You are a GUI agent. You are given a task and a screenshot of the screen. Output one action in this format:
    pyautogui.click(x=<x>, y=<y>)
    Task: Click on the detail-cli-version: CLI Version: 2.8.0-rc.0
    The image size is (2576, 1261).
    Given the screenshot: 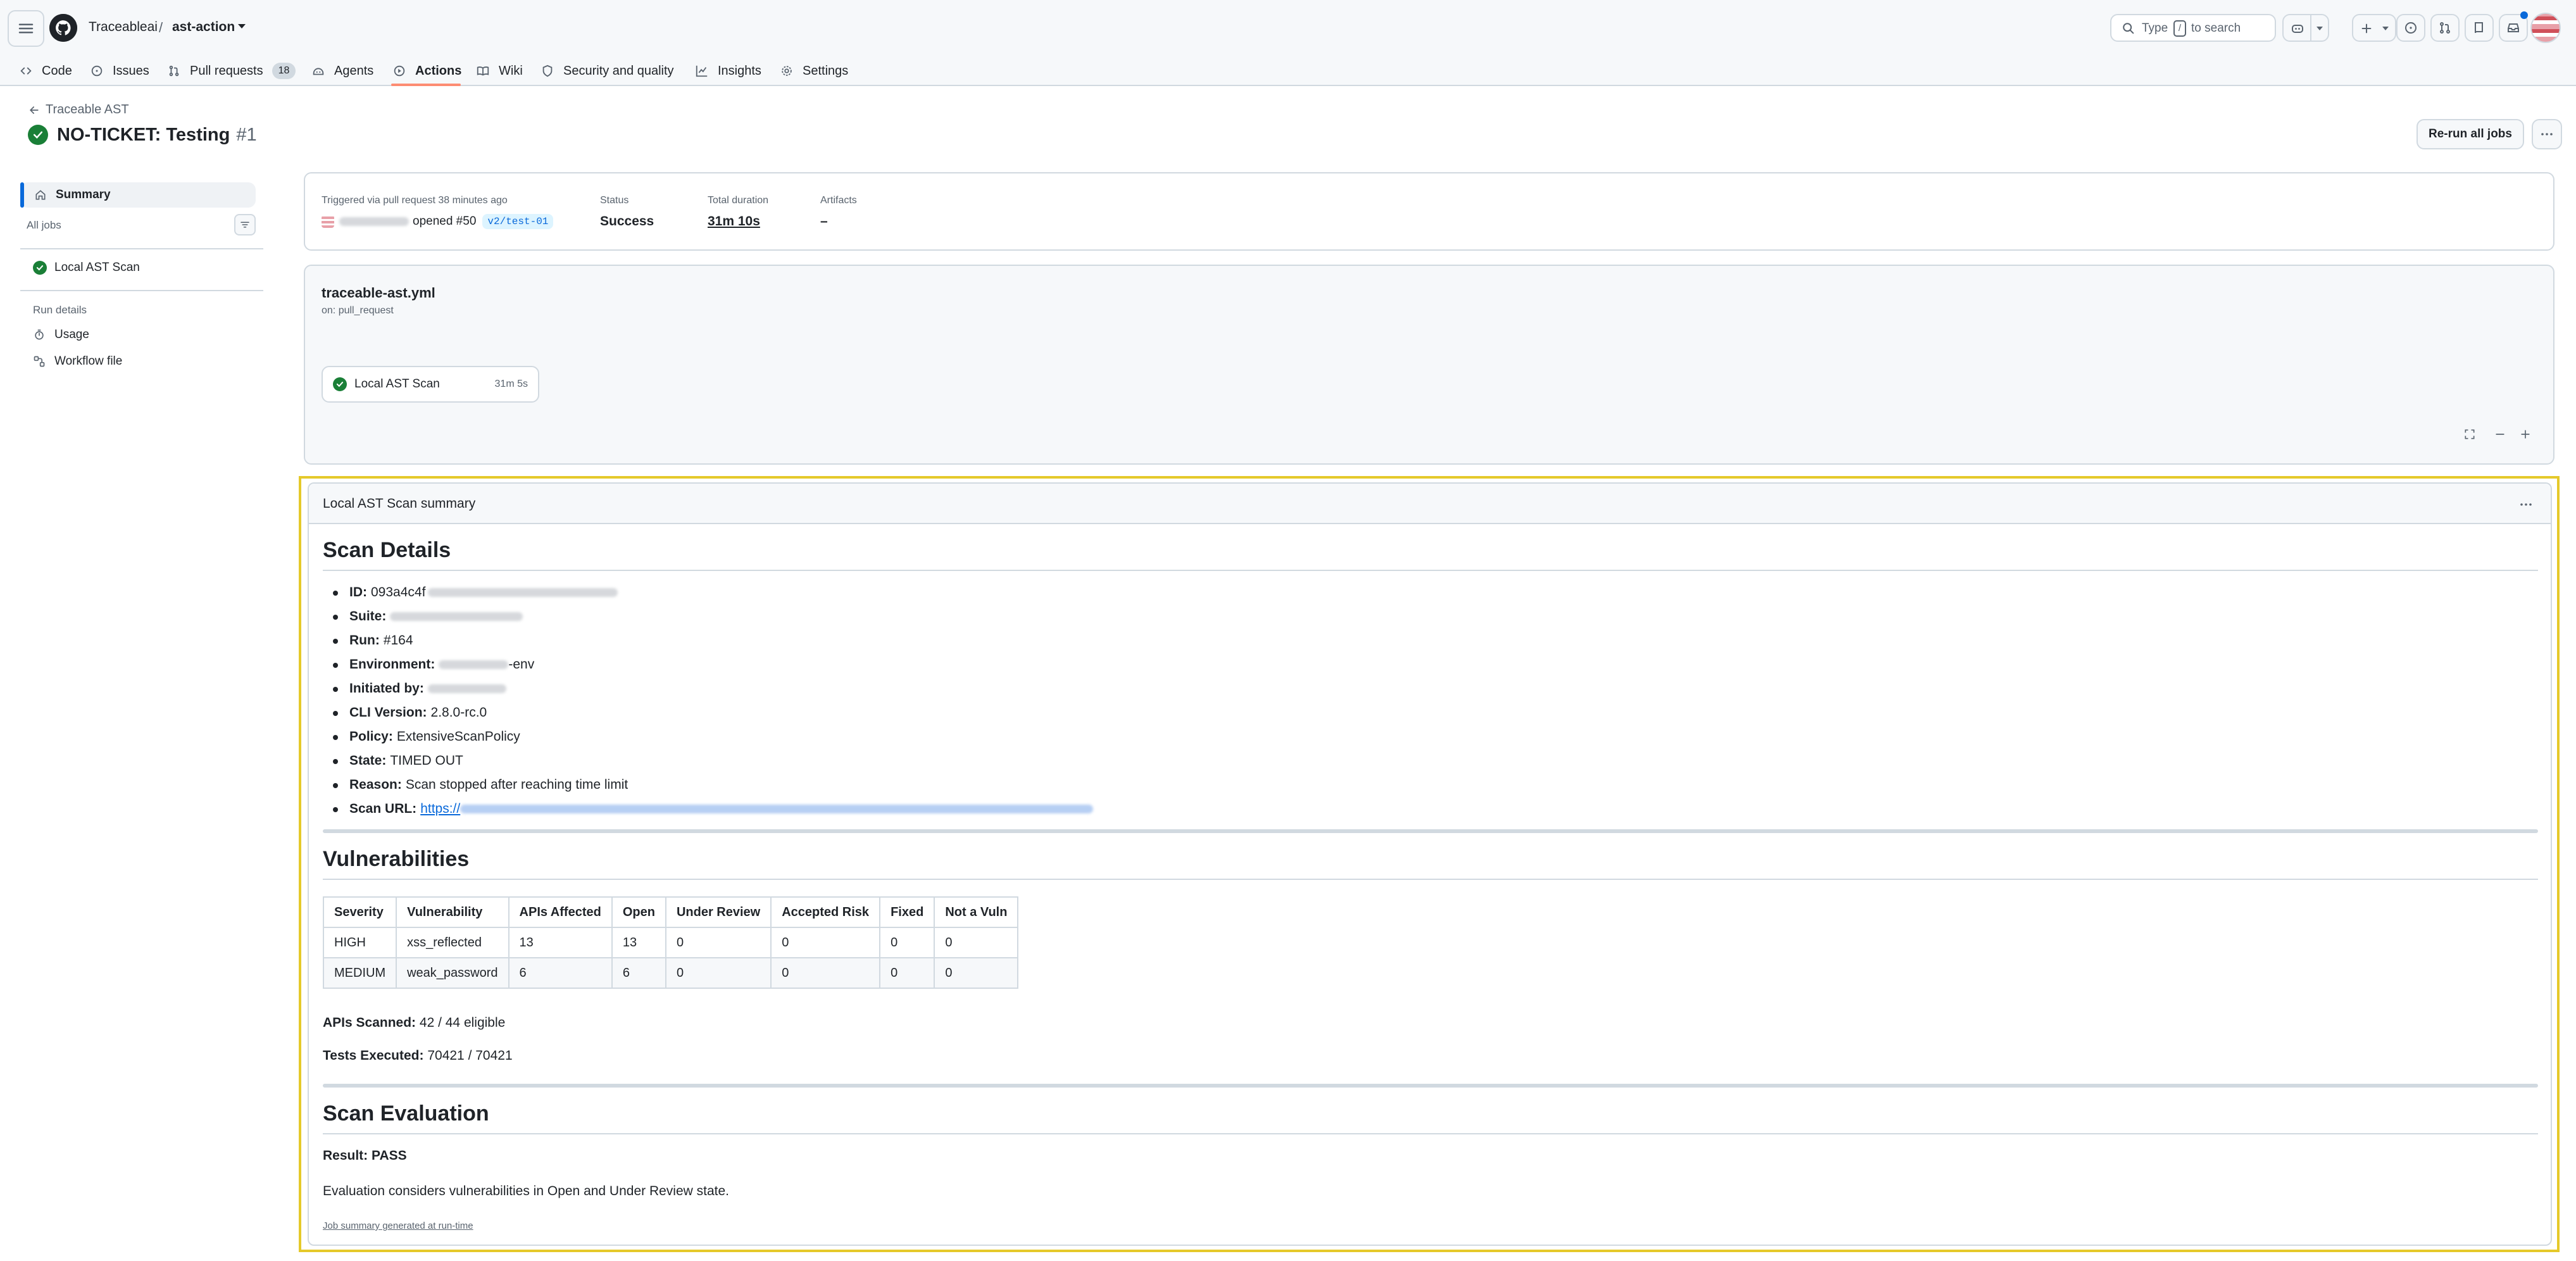 What is the action you would take?
    pyautogui.click(x=409, y=712)
    